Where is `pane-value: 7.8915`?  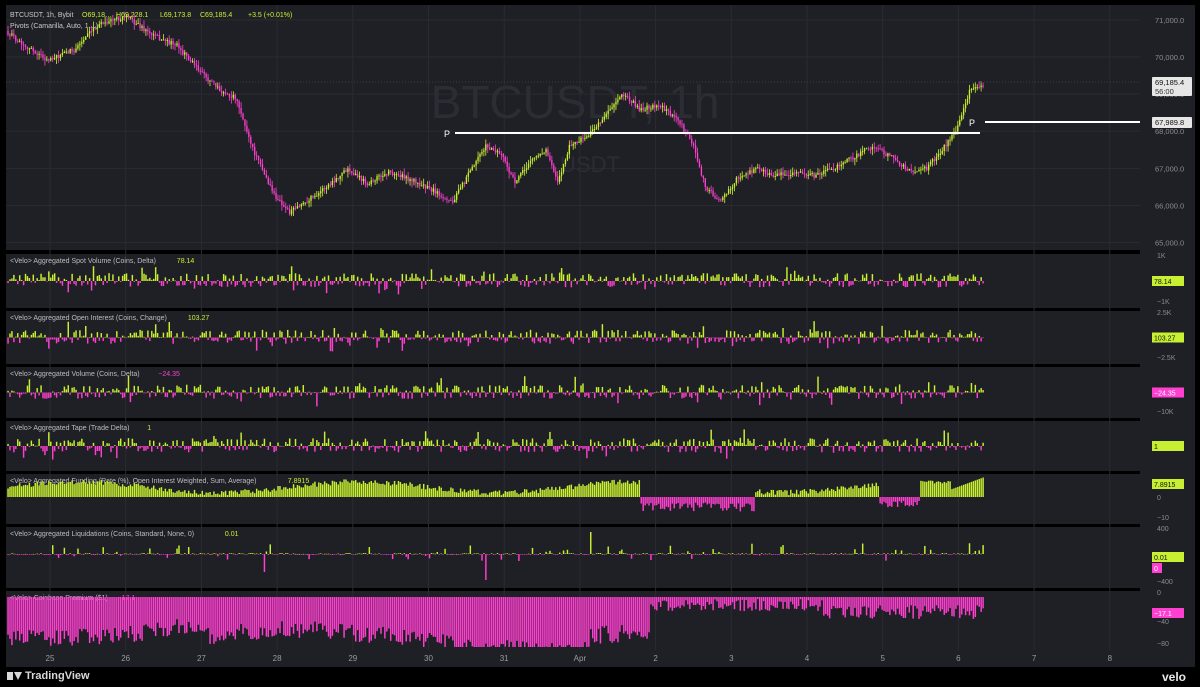 pane-value: 7.8915 is located at coordinates (299, 481).